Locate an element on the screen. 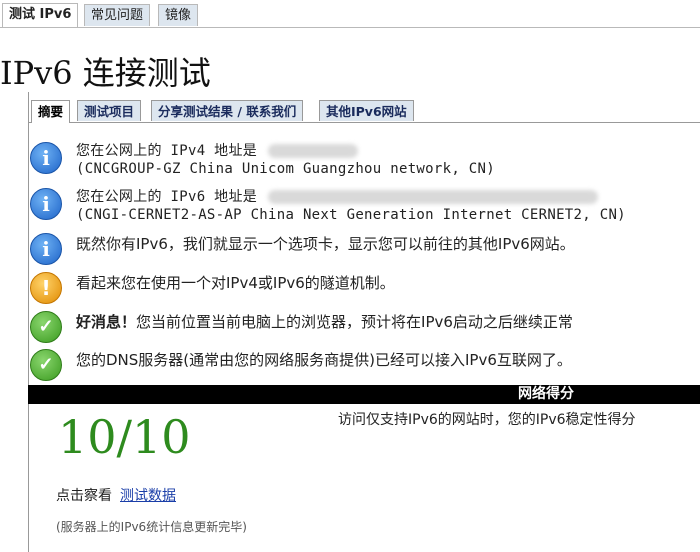 Image resolution: width=700 pixels, height=552 pixels. inner-tab-bar: 摘要 测试项目 分享测试结果 / 联系我们 其他IPv6网站 is located at coordinates (364, 111).